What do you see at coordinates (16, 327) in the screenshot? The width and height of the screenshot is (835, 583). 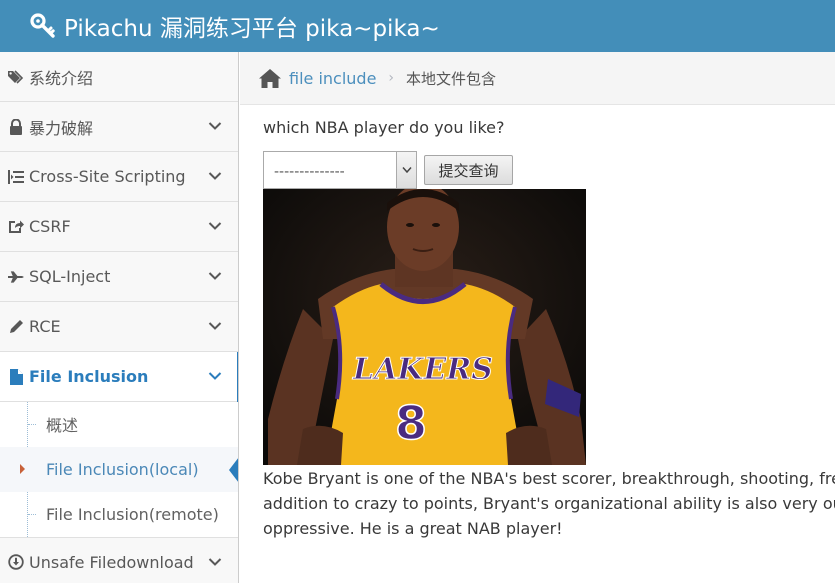 I see `pencil-icon` at bounding box center [16, 327].